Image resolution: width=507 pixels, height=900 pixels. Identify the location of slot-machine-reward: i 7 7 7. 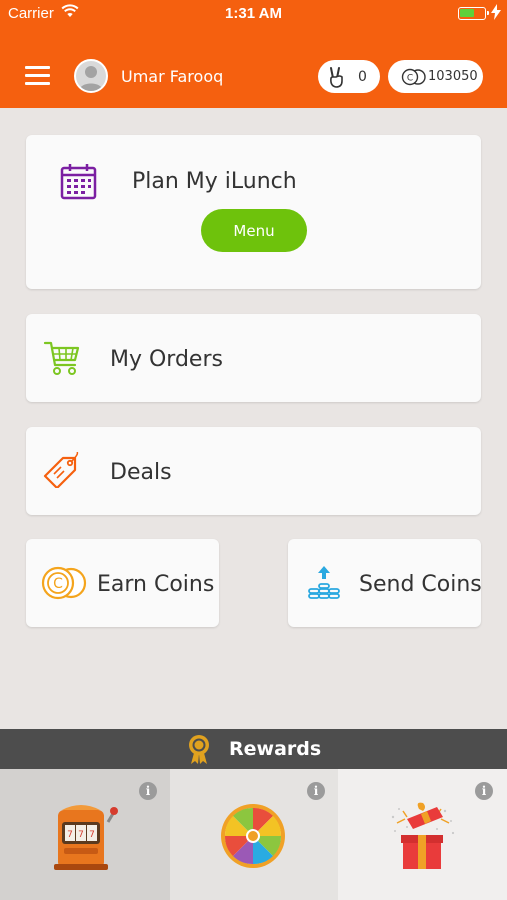
(85, 834).